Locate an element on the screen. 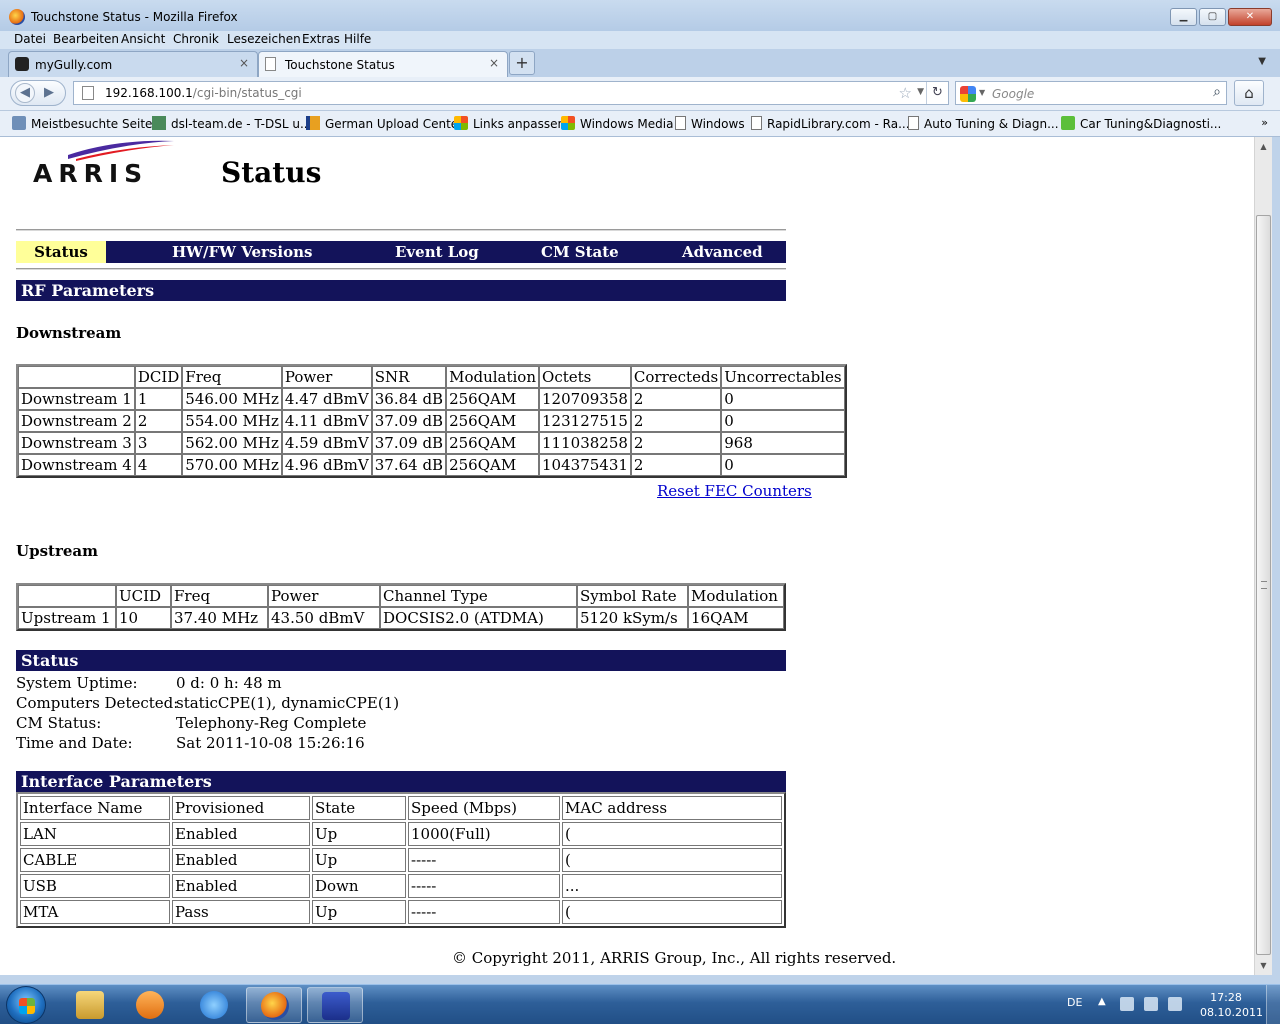 This screenshot has height=1024, width=1280. reset-fec-counters-link: Reset FEC Counters is located at coordinates (734, 491).